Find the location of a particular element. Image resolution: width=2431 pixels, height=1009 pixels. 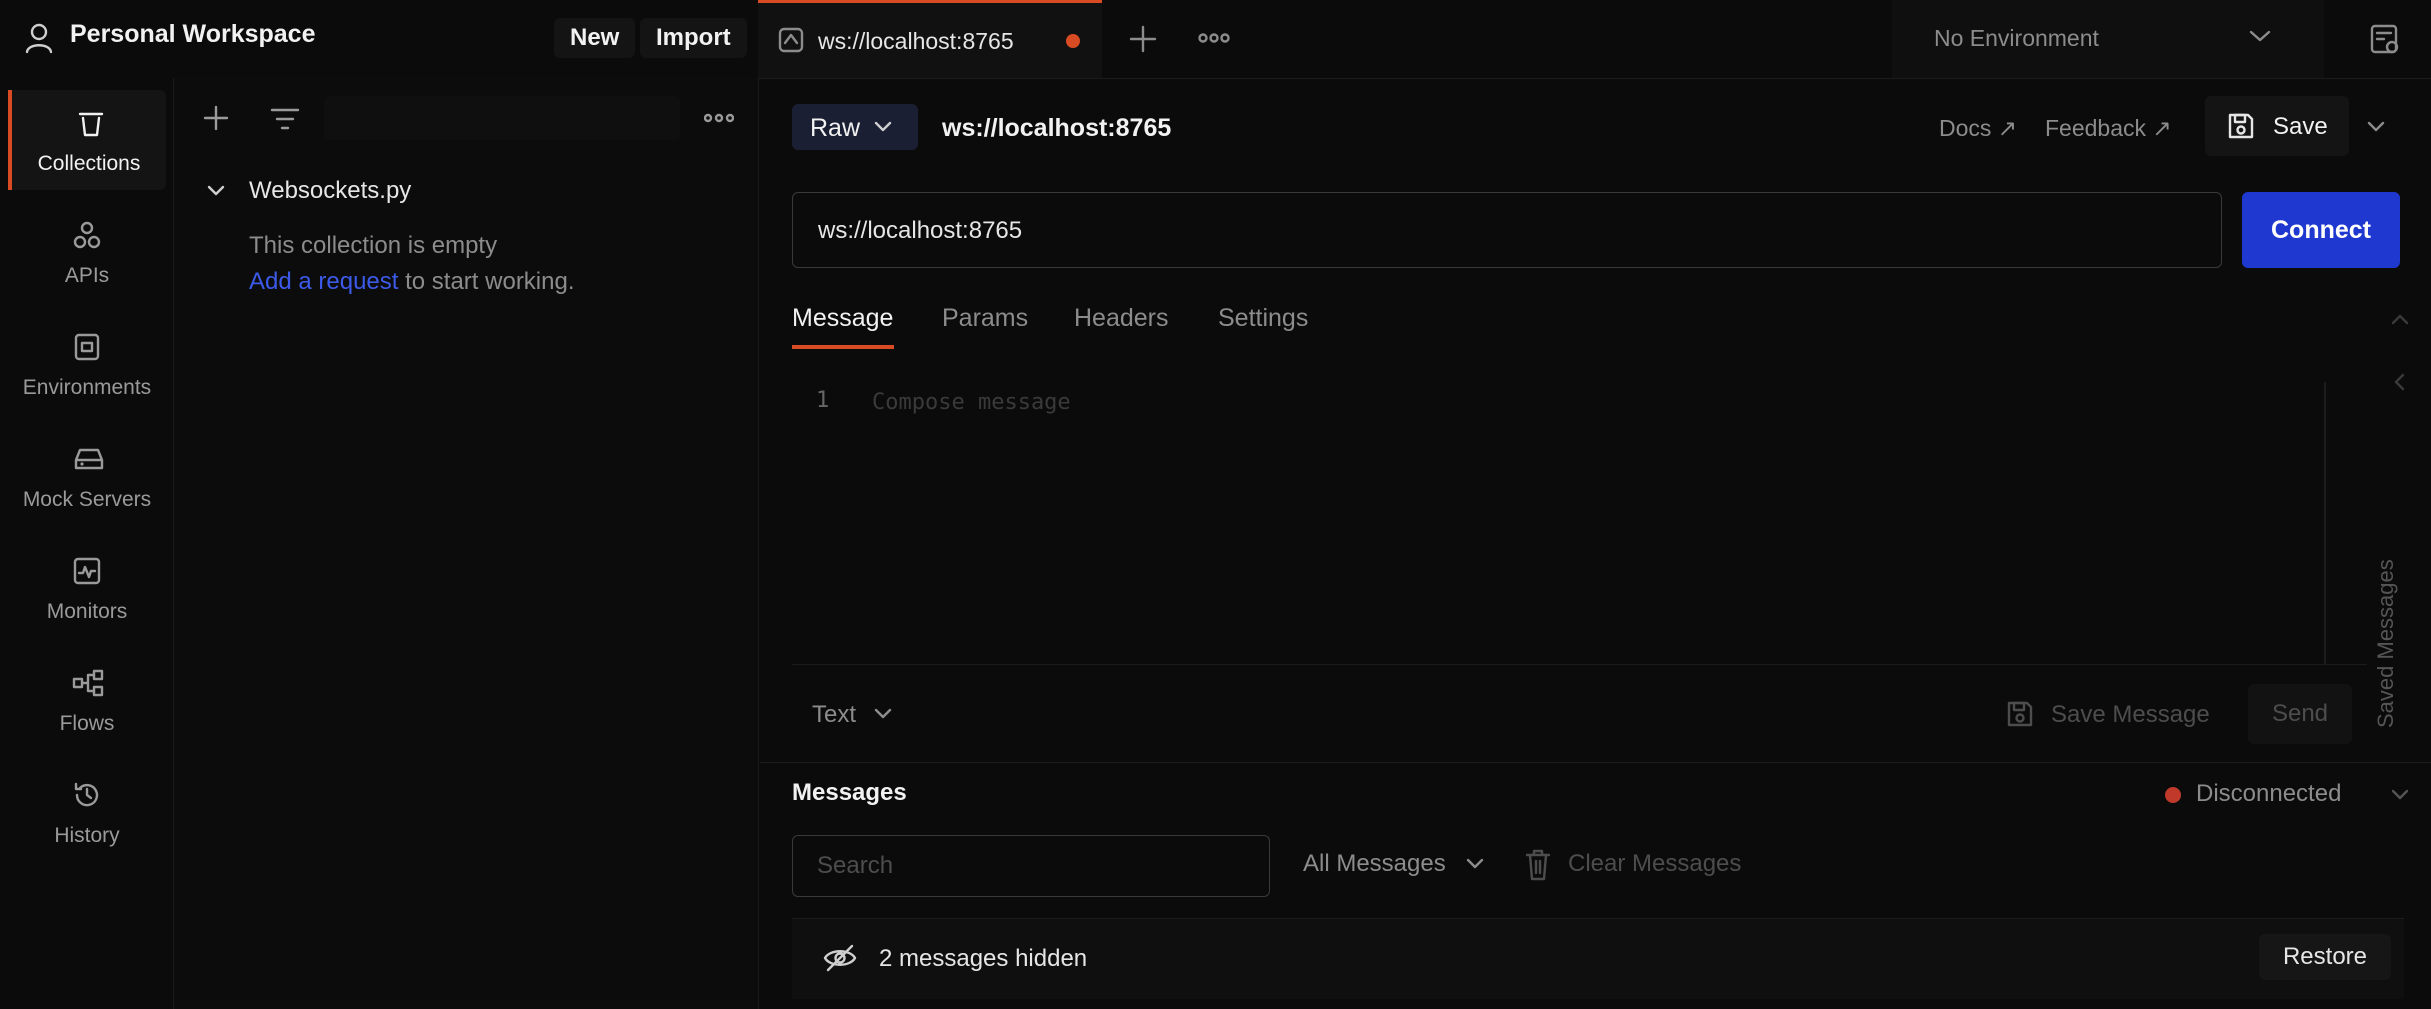

filter-icon is located at coordinates (285, 119).